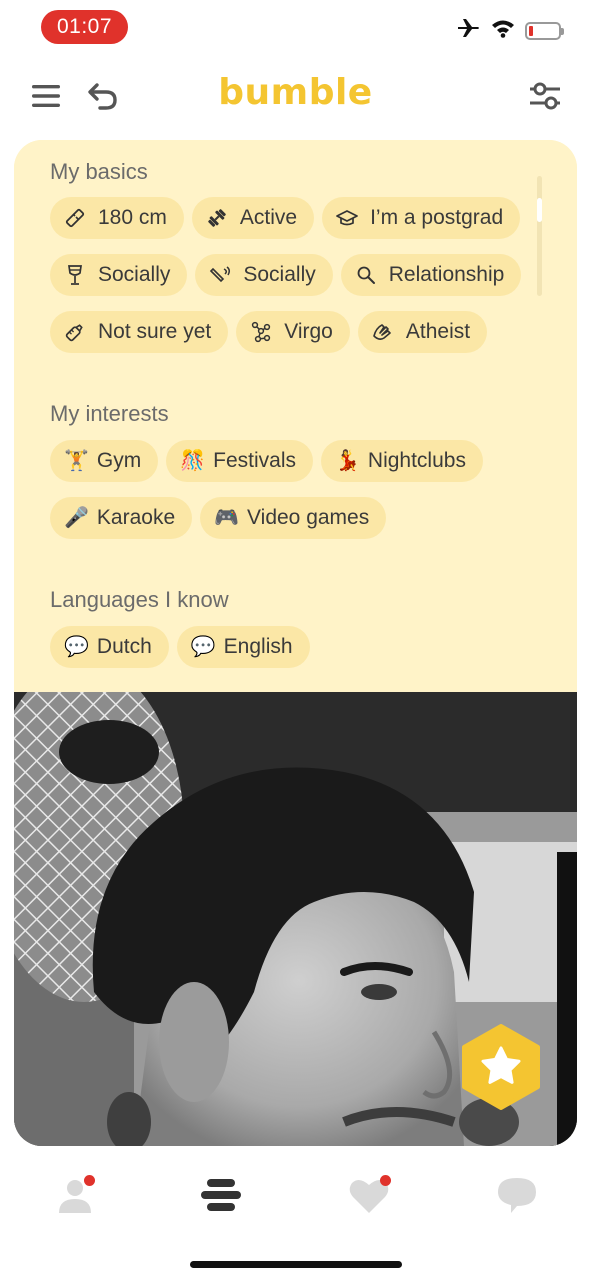  Describe the element at coordinates (545, 96) in the screenshot. I see `filter-icon` at that location.